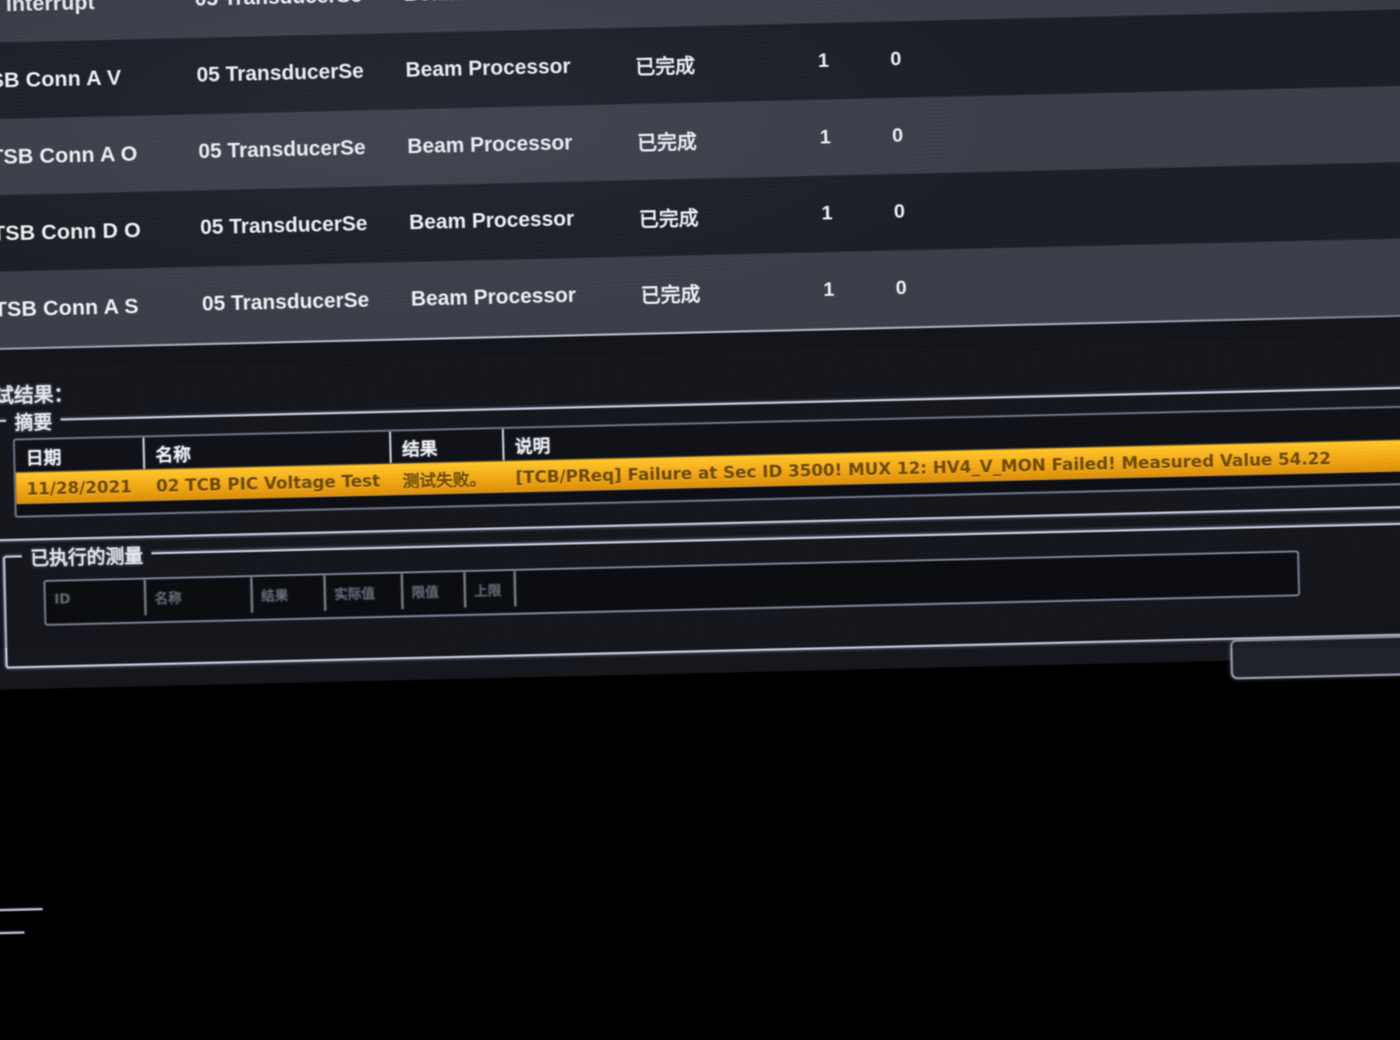  Describe the element at coordinates (69, 155) in the screenshot. I see `cell-name: 04 TSB Conn A O` at that location.